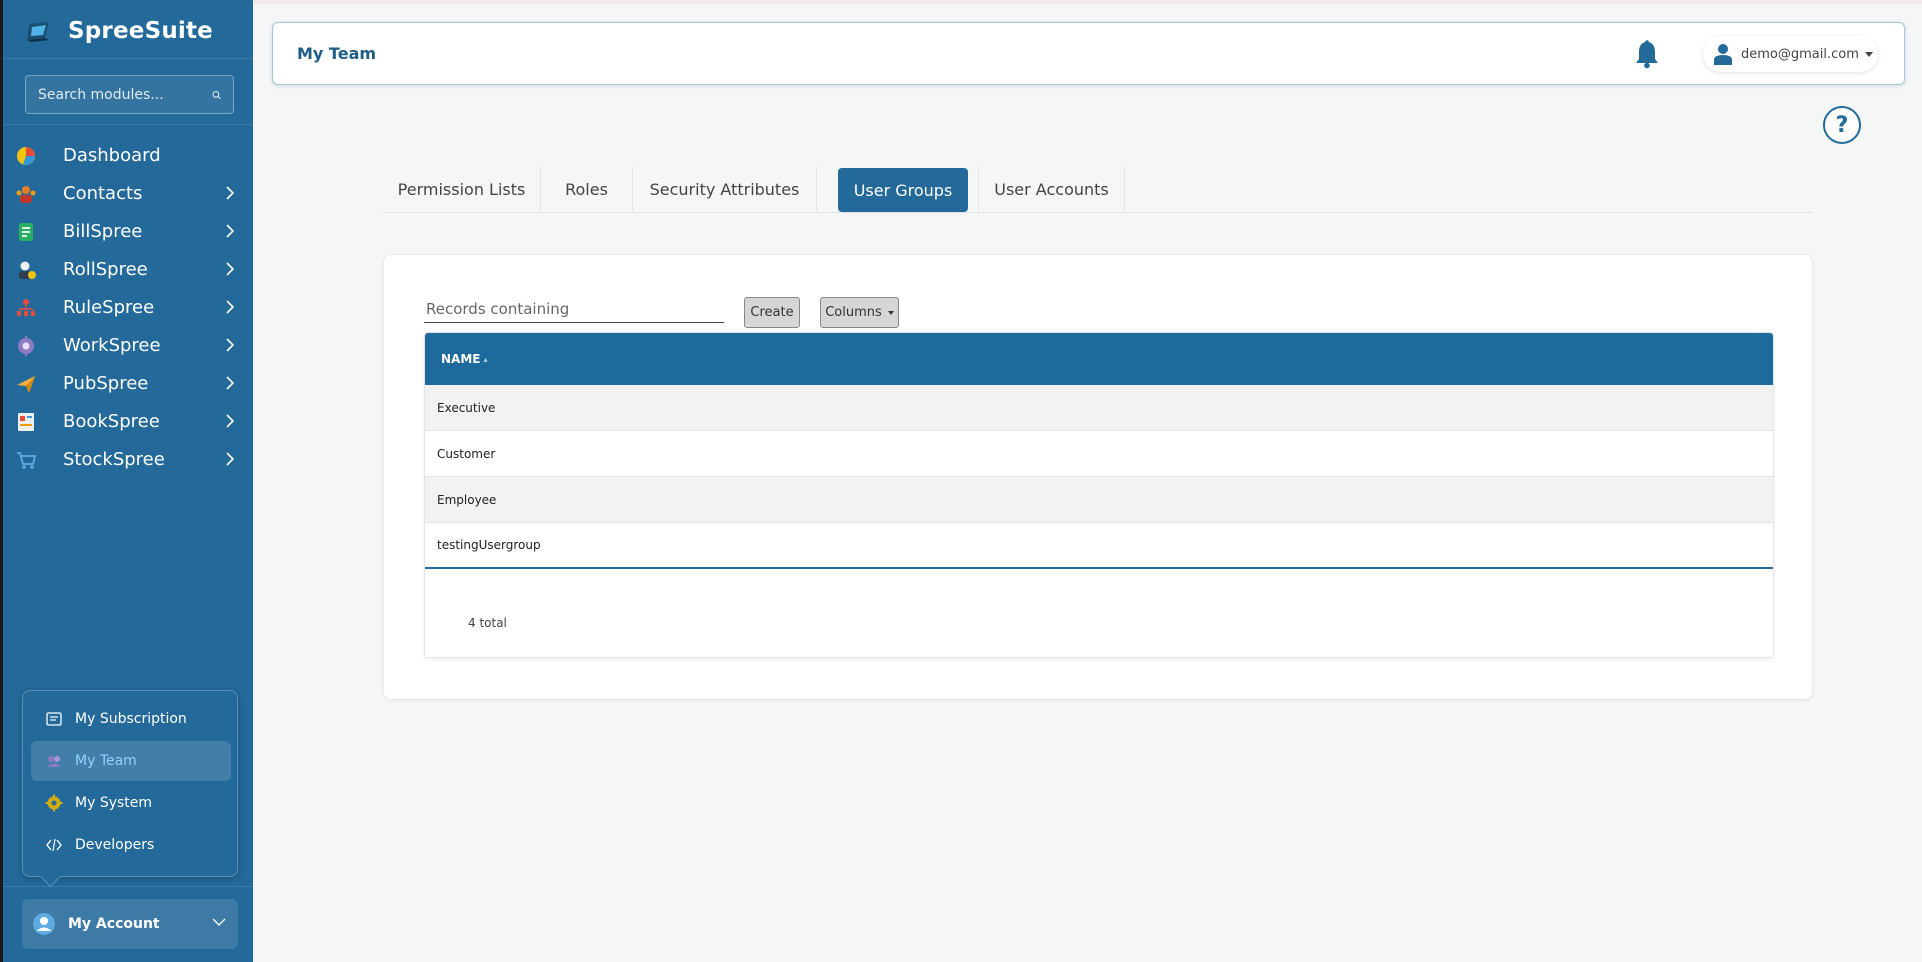 The height and width of the screenshot is (962, 1922). I want to click on columns-dropdown-button: Columns, so click(859, 312).